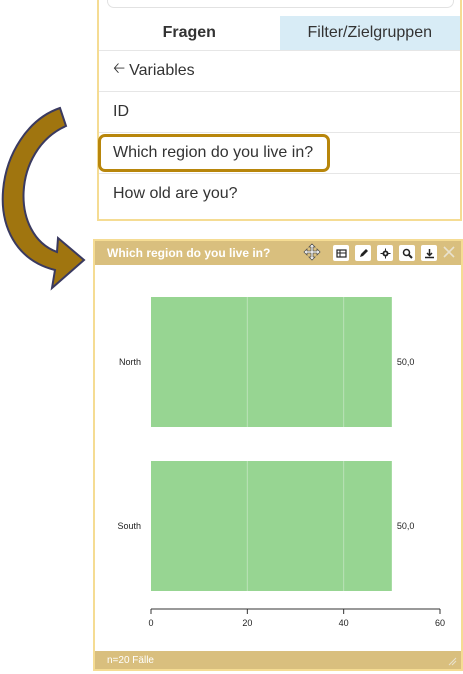 This screenshot has height=674, width=463. Describe the element at coordinates (278, 660) in the screenshot. I see `chart-window-footer: n=20 Fälle` at that location.